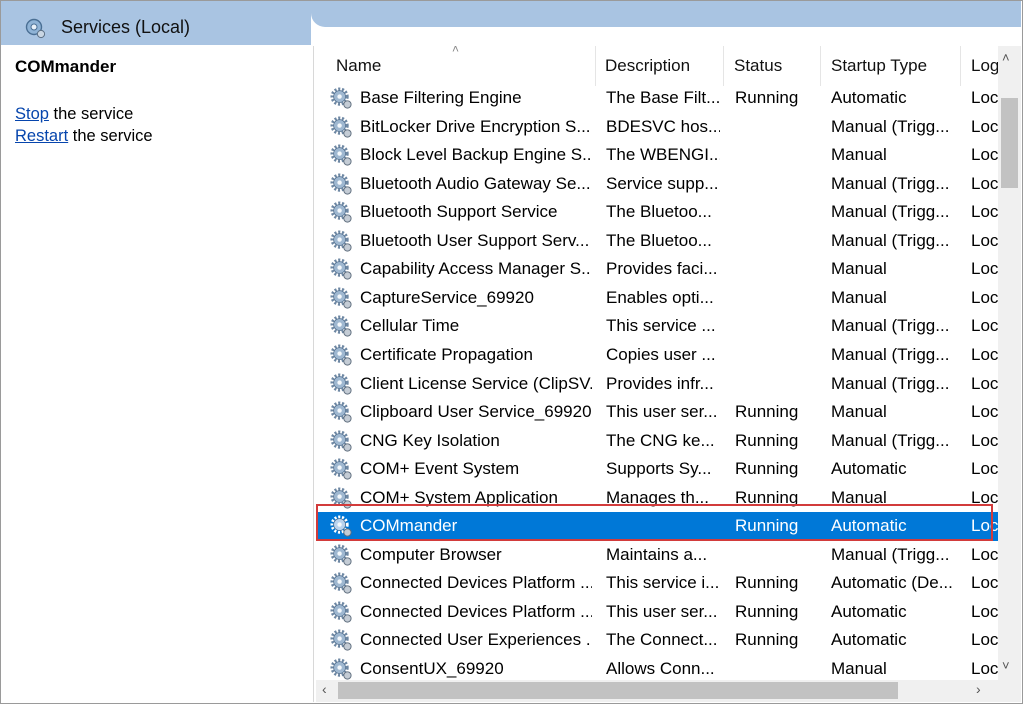 The height and width of the screenshot is (704, 1023). What do you see at coordinates (978, 689) in the screenshot?
I see `scroll-right-icon: ›` at bounding box center [978, 689].